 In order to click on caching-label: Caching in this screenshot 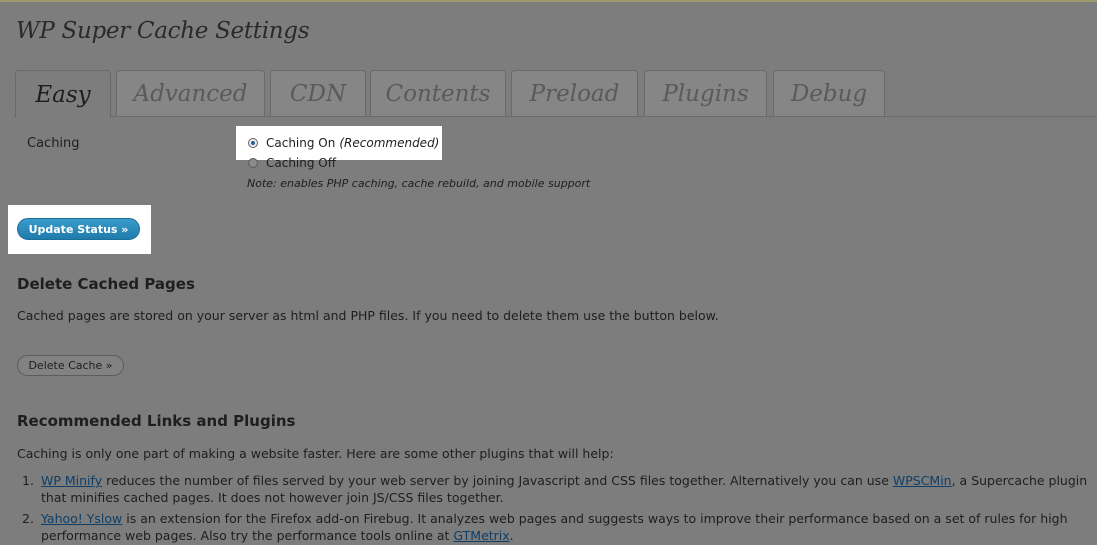, I will do `click(53, 143)`.